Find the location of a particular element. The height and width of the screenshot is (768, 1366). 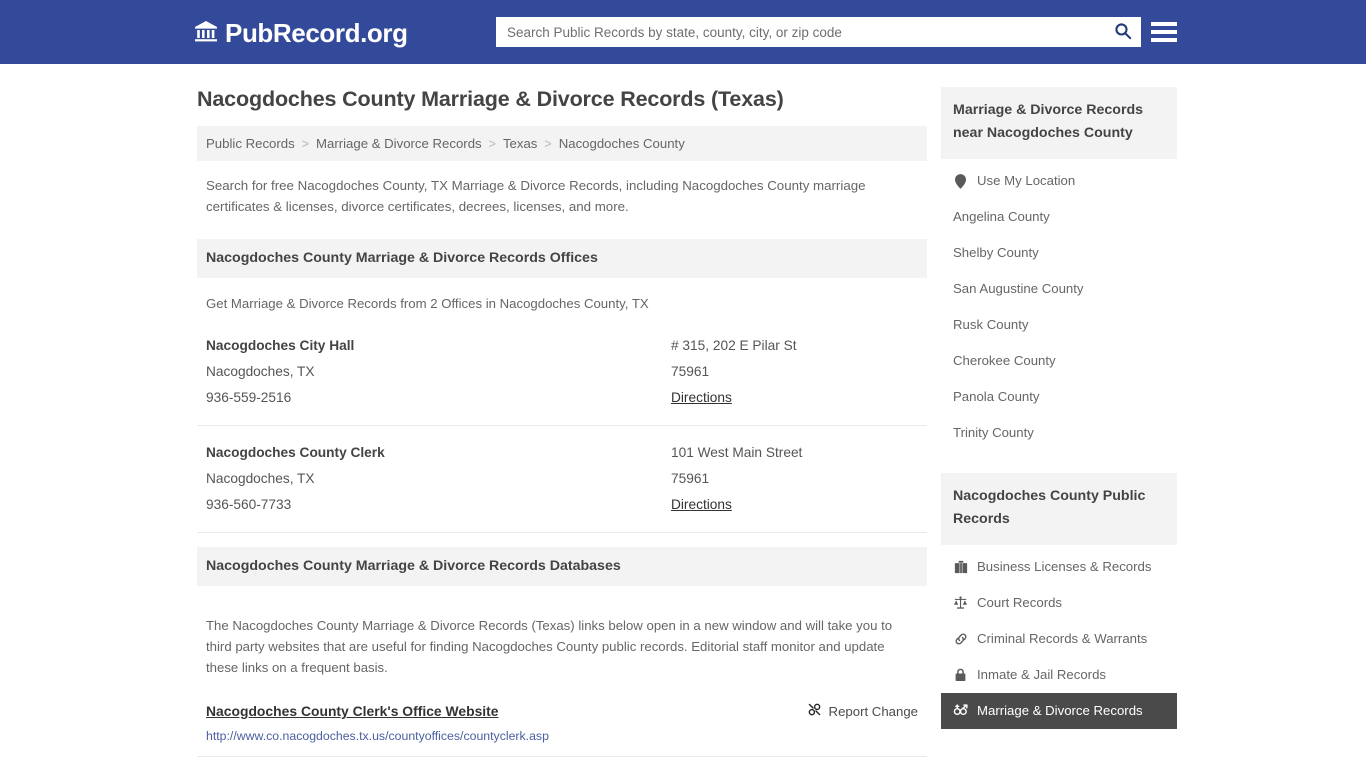

search-input is located at coordinates (801, 32).